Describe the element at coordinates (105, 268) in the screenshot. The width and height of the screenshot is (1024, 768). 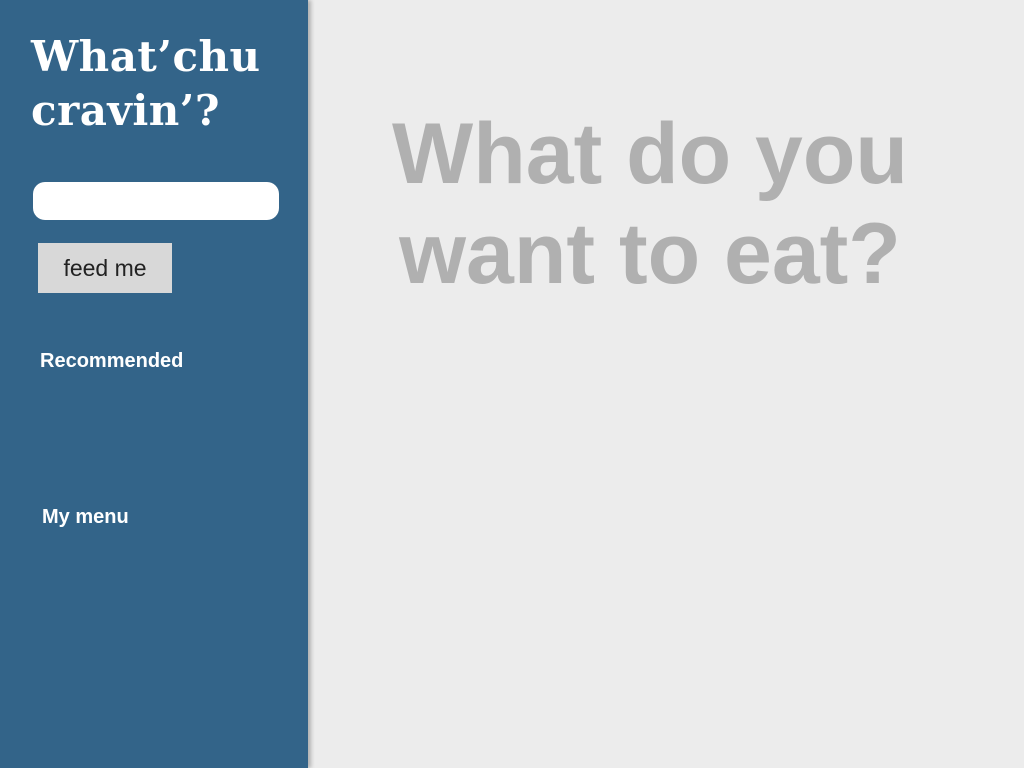
I see `feed-me-button: feed me` at that location.